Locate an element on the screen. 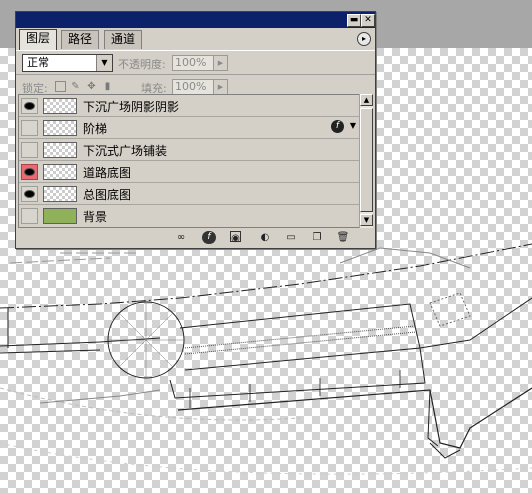 The image size is (532, 493). layer-style-icon: f is located at coordinates (209, 237).